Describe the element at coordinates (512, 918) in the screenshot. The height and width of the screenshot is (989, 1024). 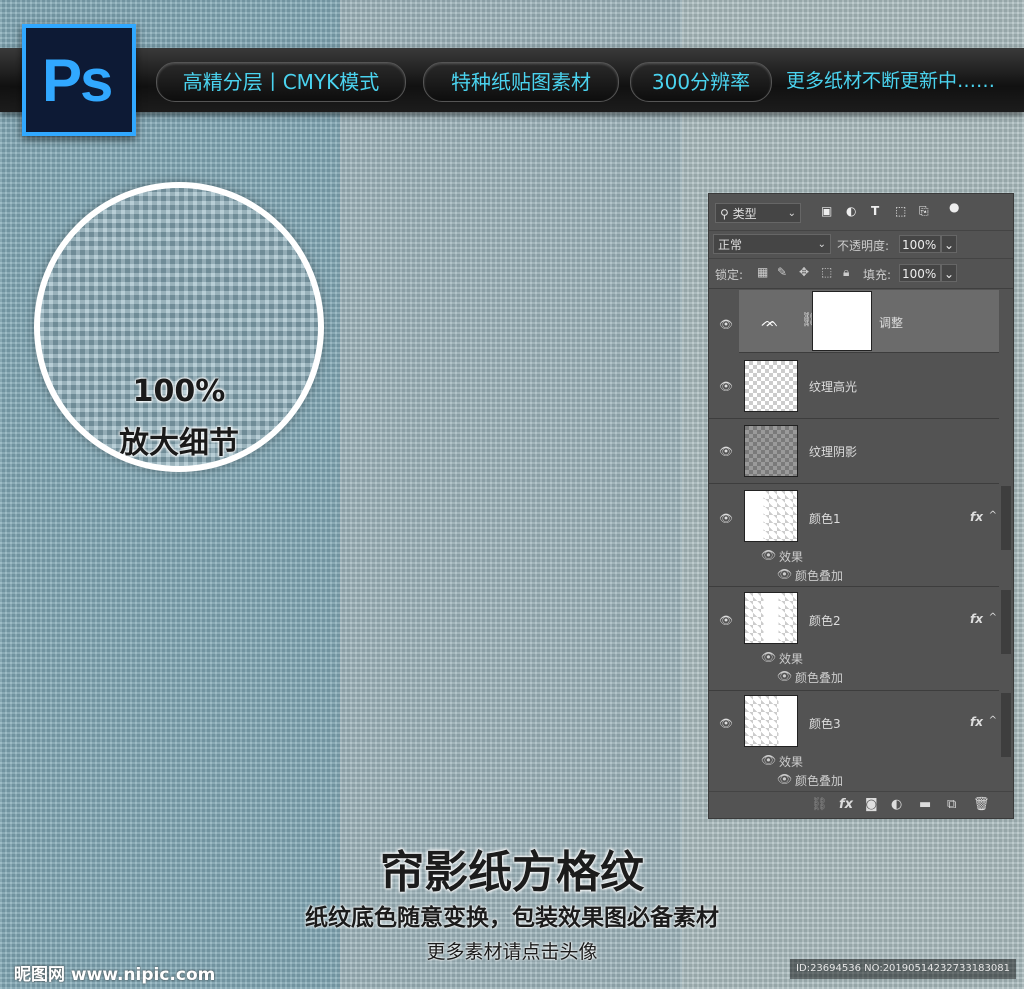
I see `subtitle: 纸纹底色随意变换，包装效果图必备素材` at that location.